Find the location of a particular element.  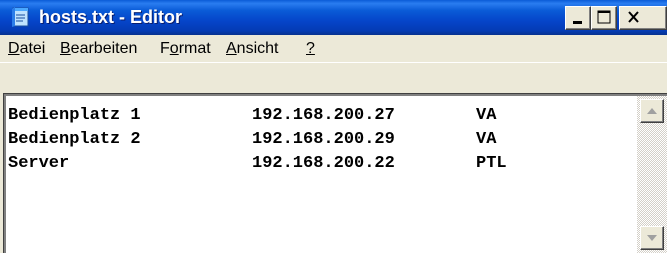

menu-format-prefix: F is located at coordinates (165, 48).